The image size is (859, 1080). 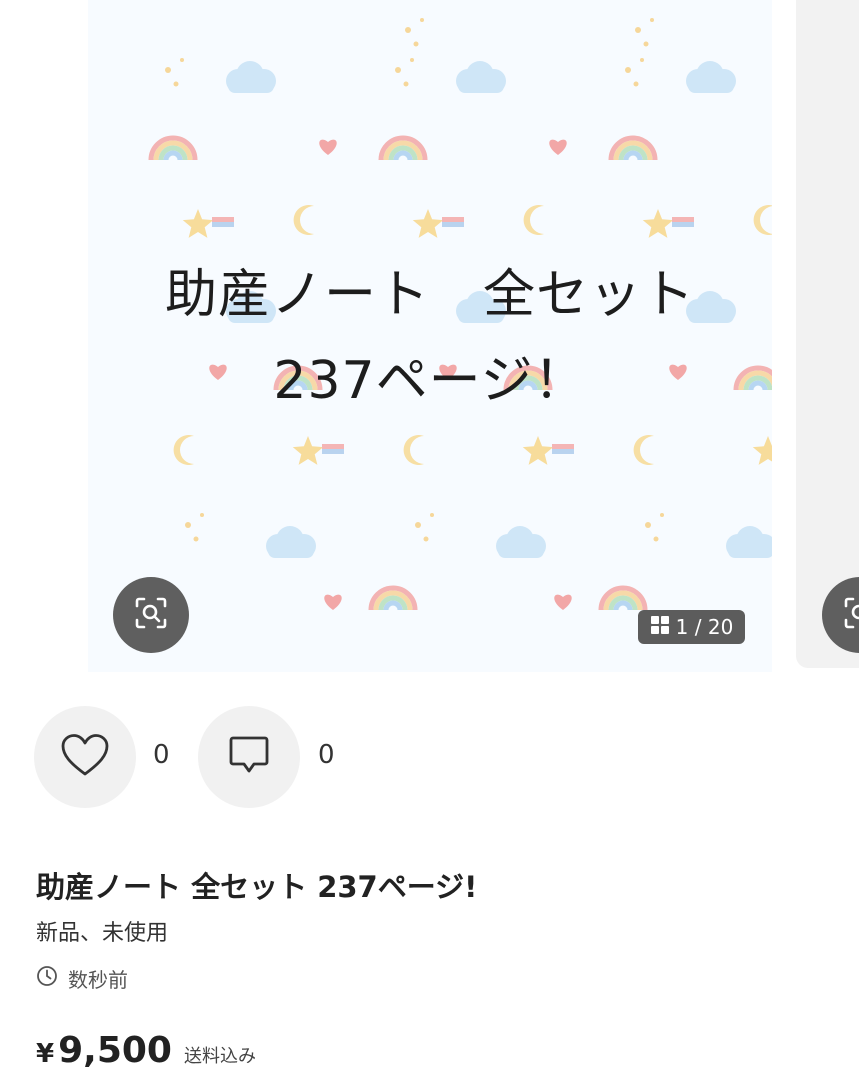 I want to click on image-caption-line2: 237ページ！, so click(x=430, y=381).